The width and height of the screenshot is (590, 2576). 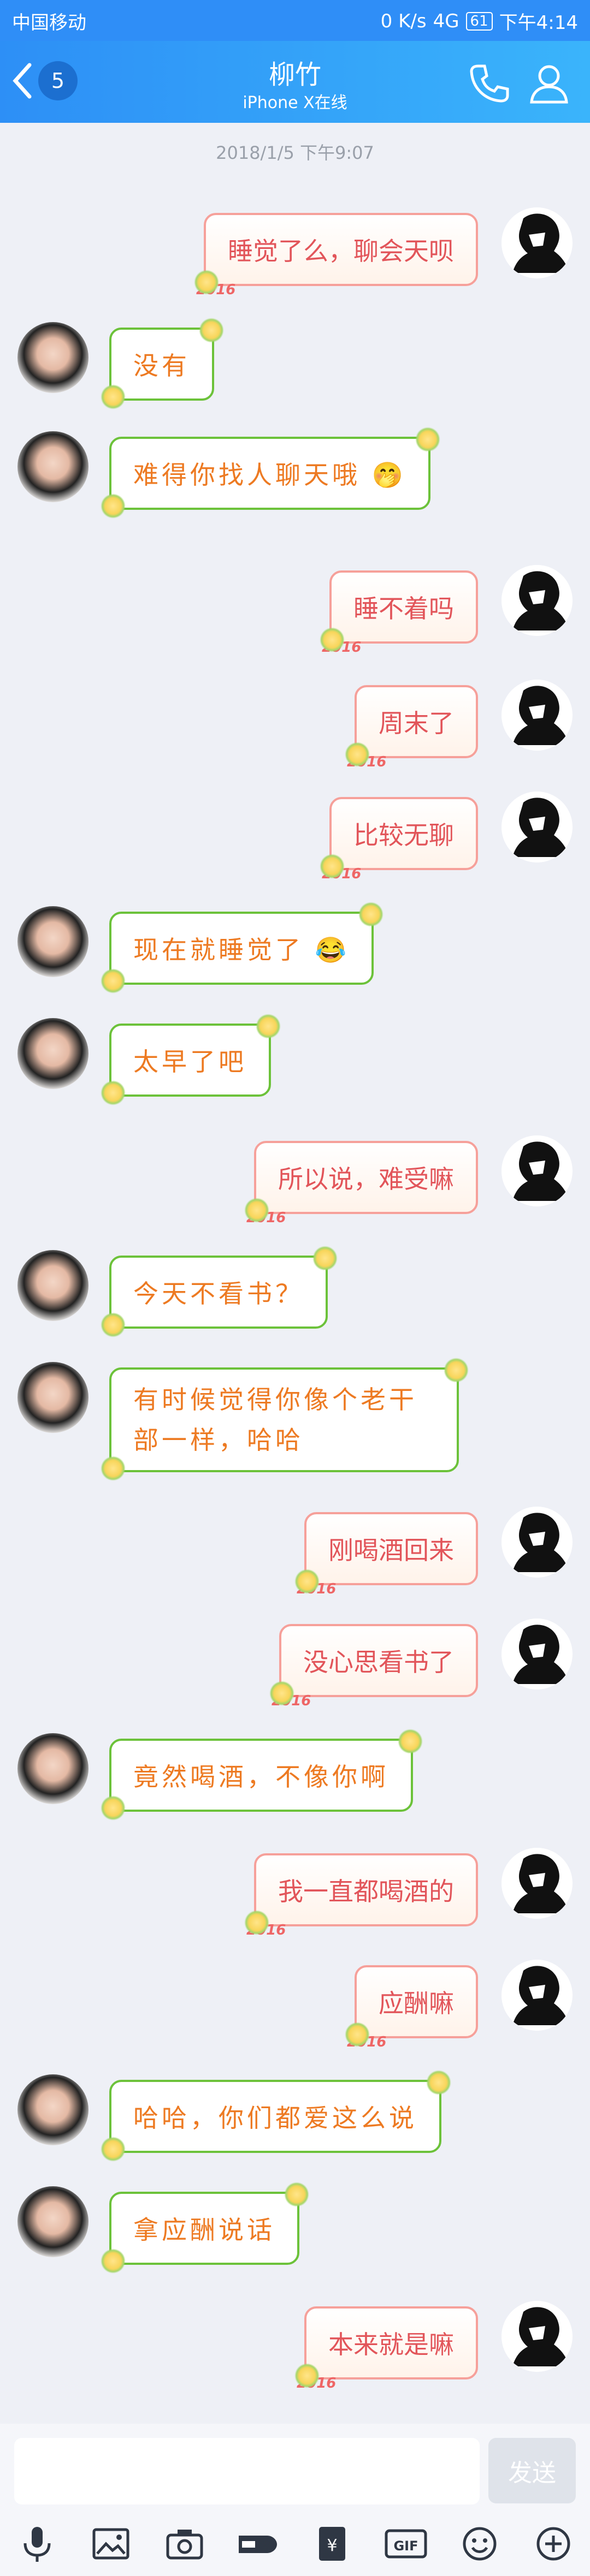 I want to click on camera-button, so click(x=184, y=2544).